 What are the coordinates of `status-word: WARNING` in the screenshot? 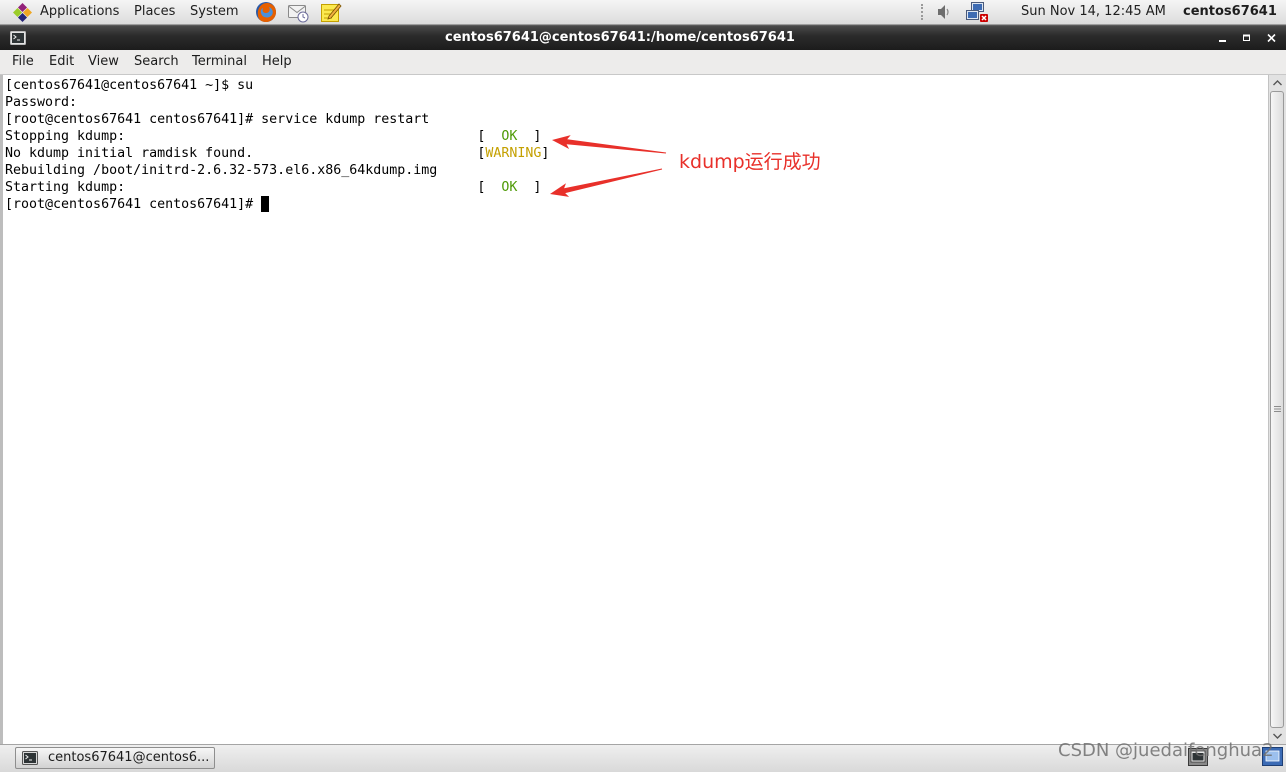 It's located at (513, 153).